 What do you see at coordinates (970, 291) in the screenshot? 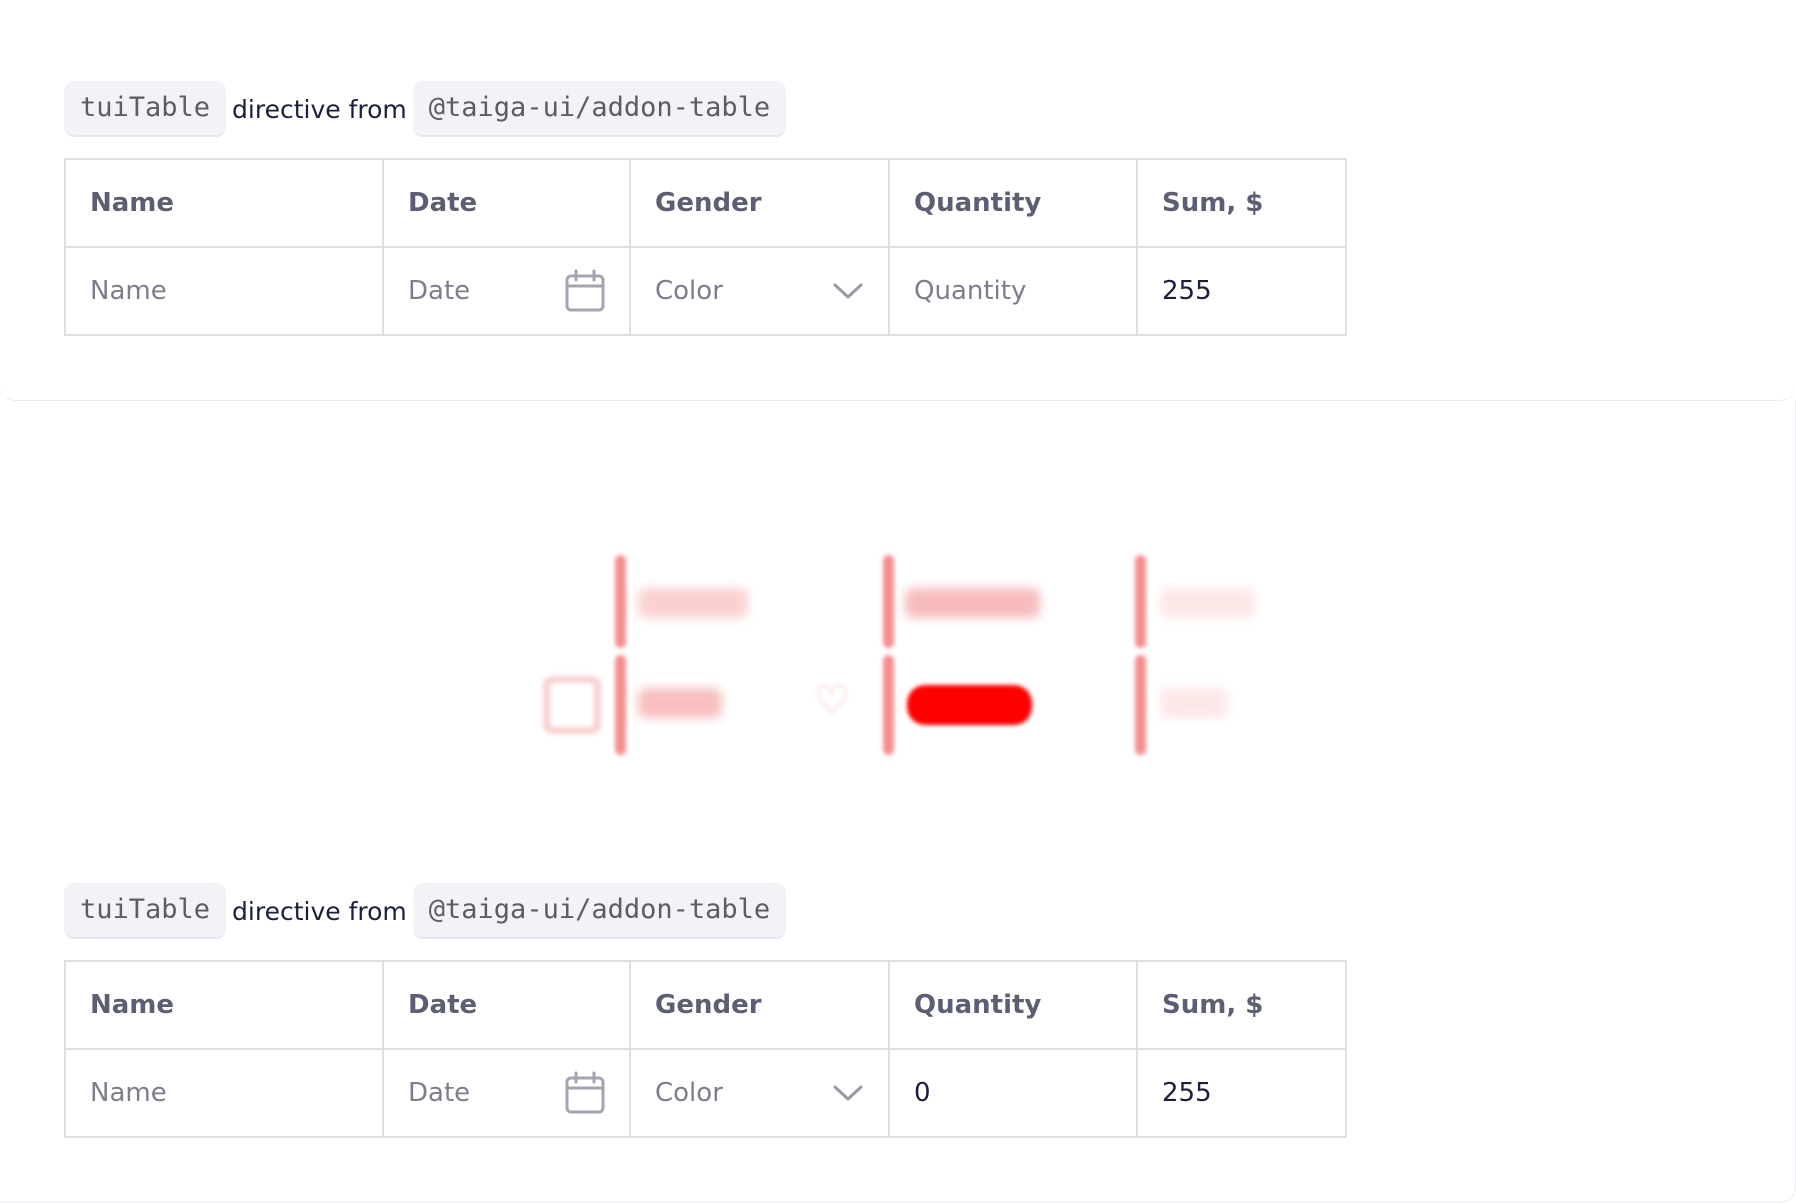
I see `quantity-placeholder: Quantity` at bounding box center [970, 291].